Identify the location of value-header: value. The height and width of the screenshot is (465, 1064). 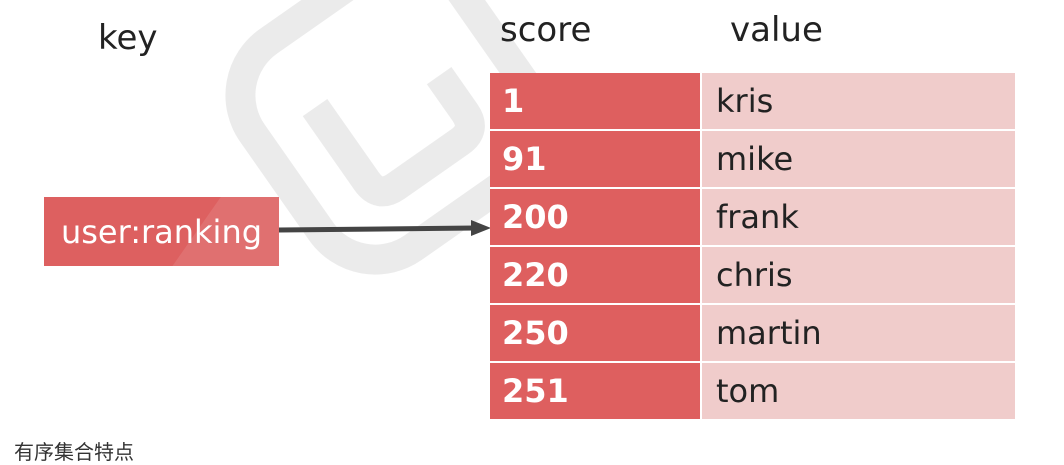
(776, 30).